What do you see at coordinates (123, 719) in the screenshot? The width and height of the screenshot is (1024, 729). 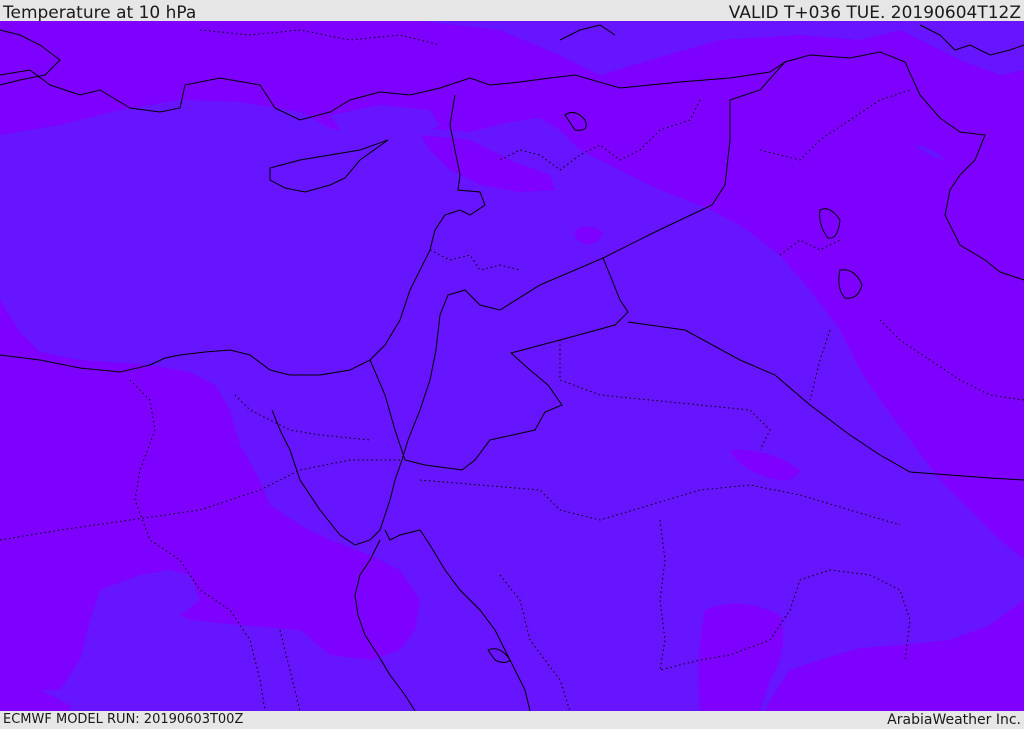 I see `model-run-label: ECMWF MODEL RUN: 20190603T00Z` at bounding box center [123, 719].